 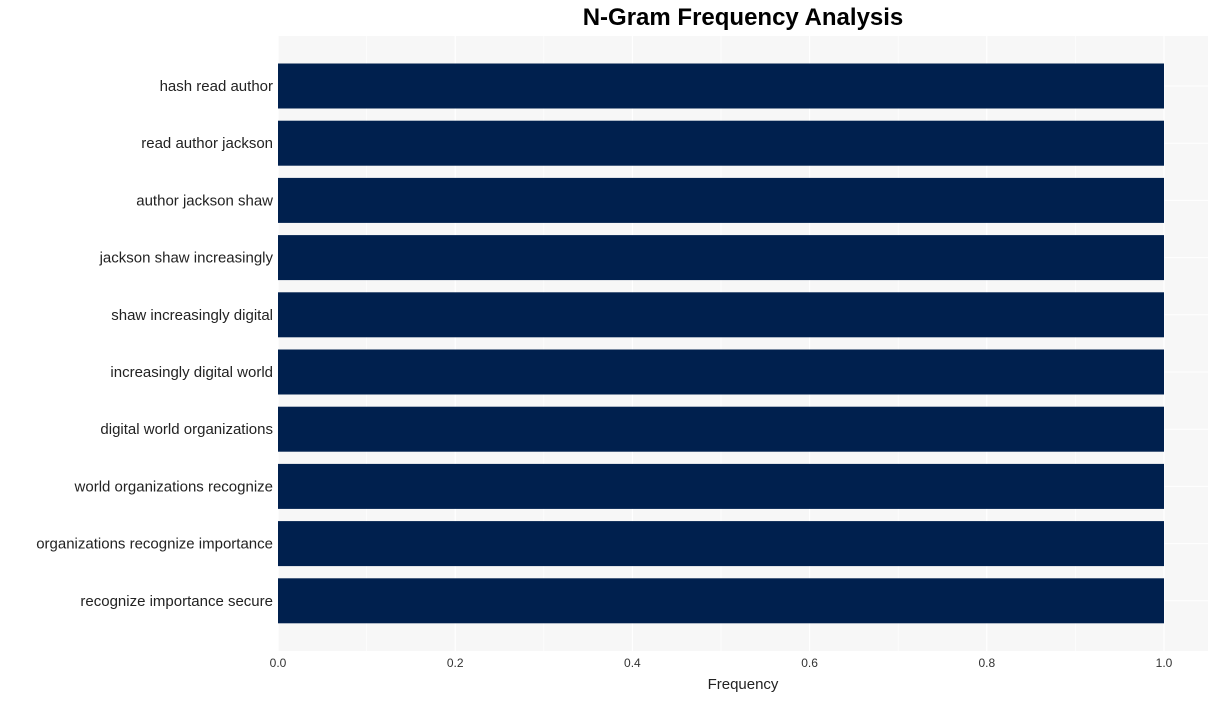 What do you see at coordinates (632, 663) in the screenshot?
I see `x-tick-label: 0.4` at bounding box center [632, 663].